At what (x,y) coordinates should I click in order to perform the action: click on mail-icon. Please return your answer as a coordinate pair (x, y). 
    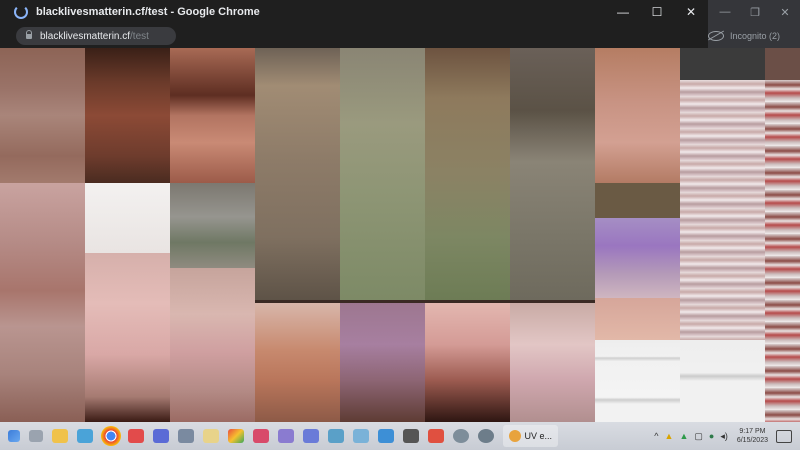
    Looking at the image, I should click on (186, 436).